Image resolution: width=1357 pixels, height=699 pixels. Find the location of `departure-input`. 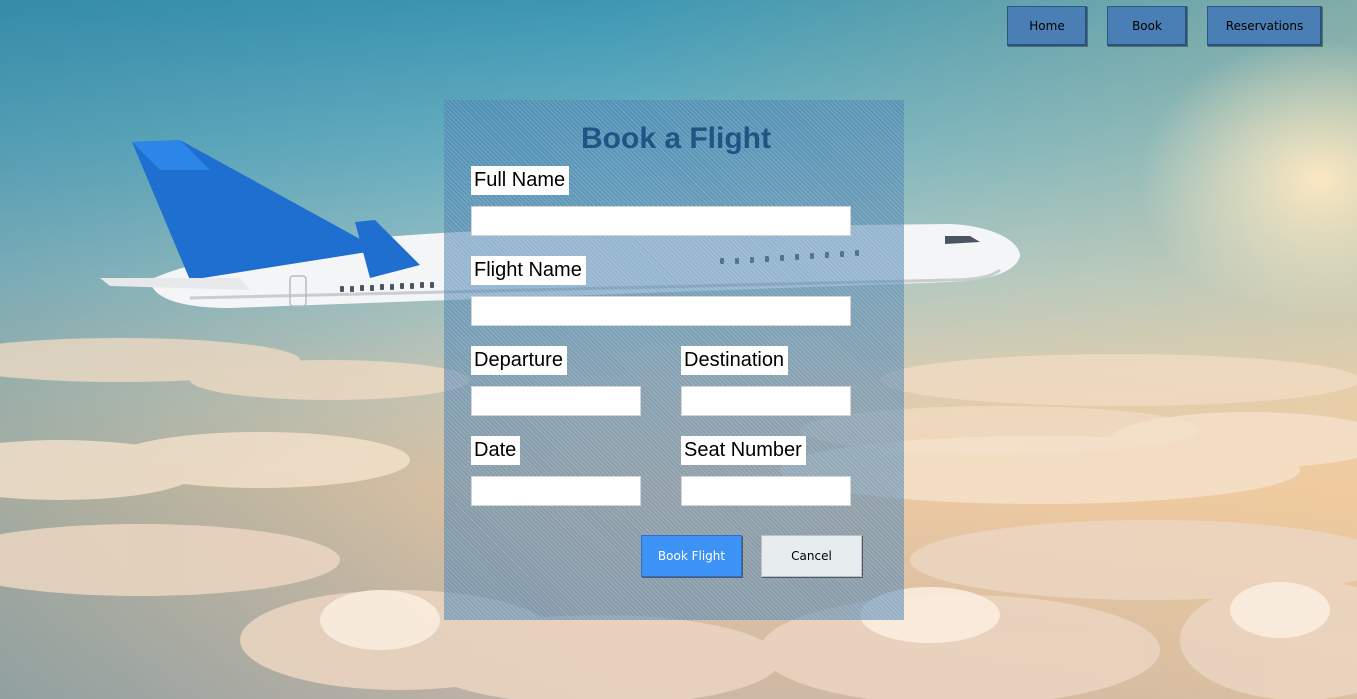

departure-input is located at coordinates (556, 401).